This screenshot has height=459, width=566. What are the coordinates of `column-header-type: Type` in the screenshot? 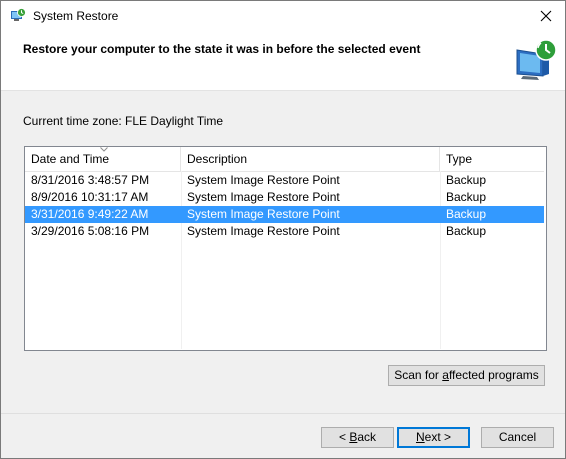 It's located at (492, 159).